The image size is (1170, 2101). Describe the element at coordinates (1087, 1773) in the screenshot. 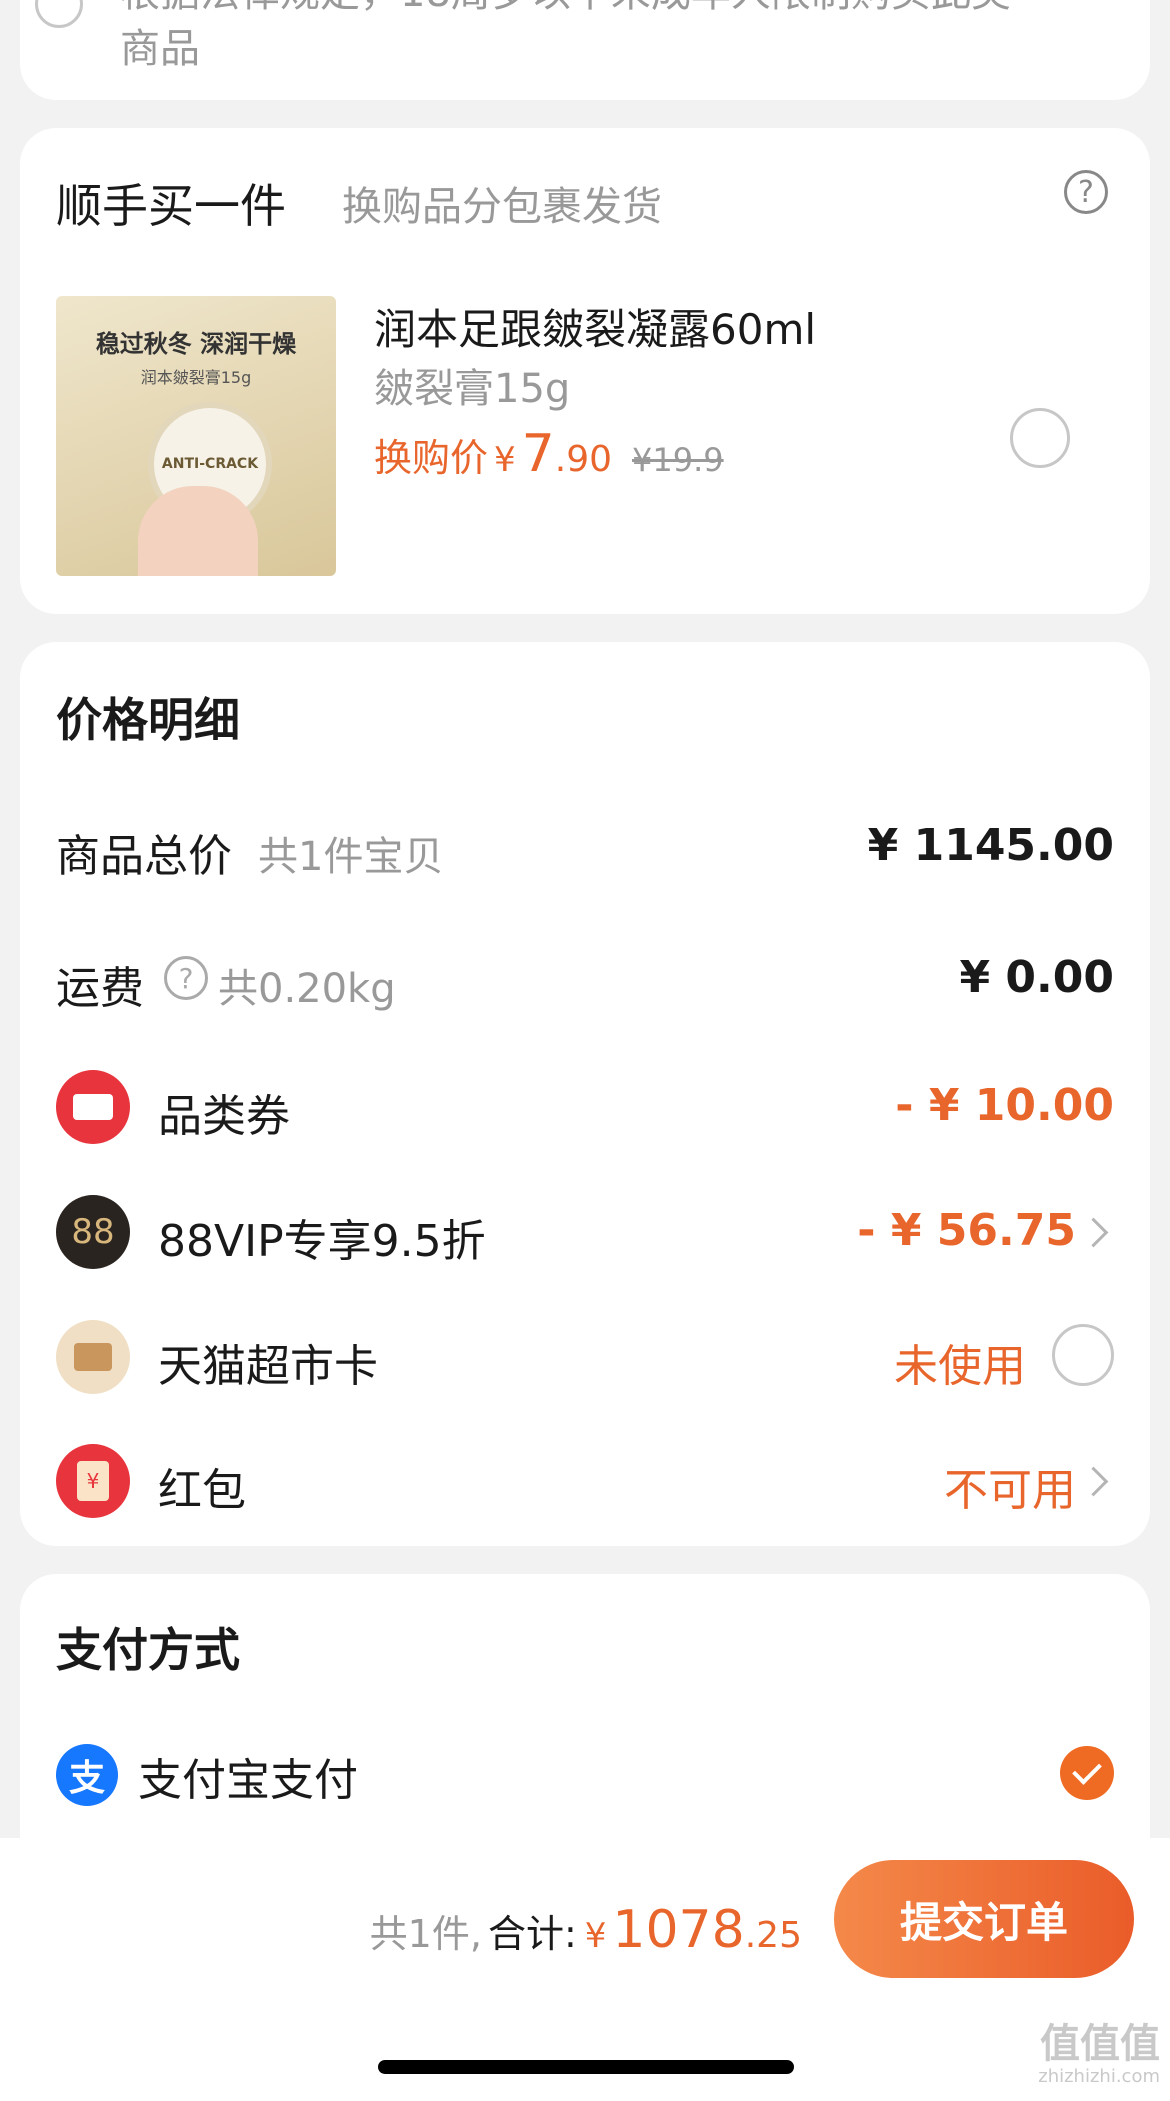

I see `alipay-selected-check-icon` at that location.